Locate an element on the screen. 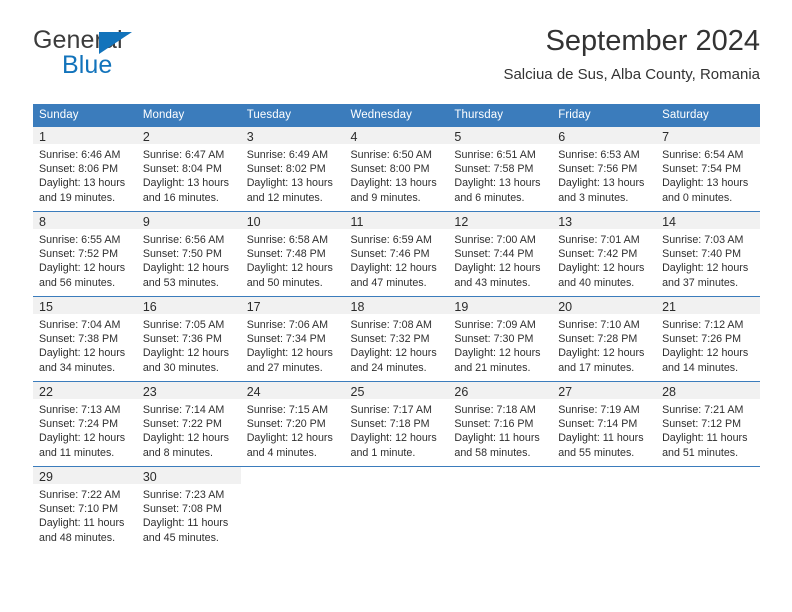 This screenshot has height=612, width=792. sunset-time: Sunset: 7:48 PM is located at coordinates (286, 254).